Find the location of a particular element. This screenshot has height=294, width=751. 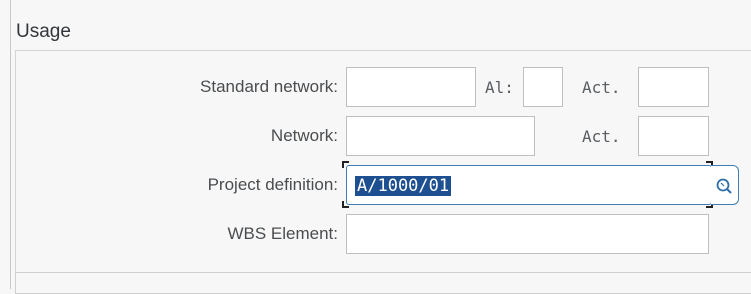

focus-corner-tl is located at coordinates (345, 164).